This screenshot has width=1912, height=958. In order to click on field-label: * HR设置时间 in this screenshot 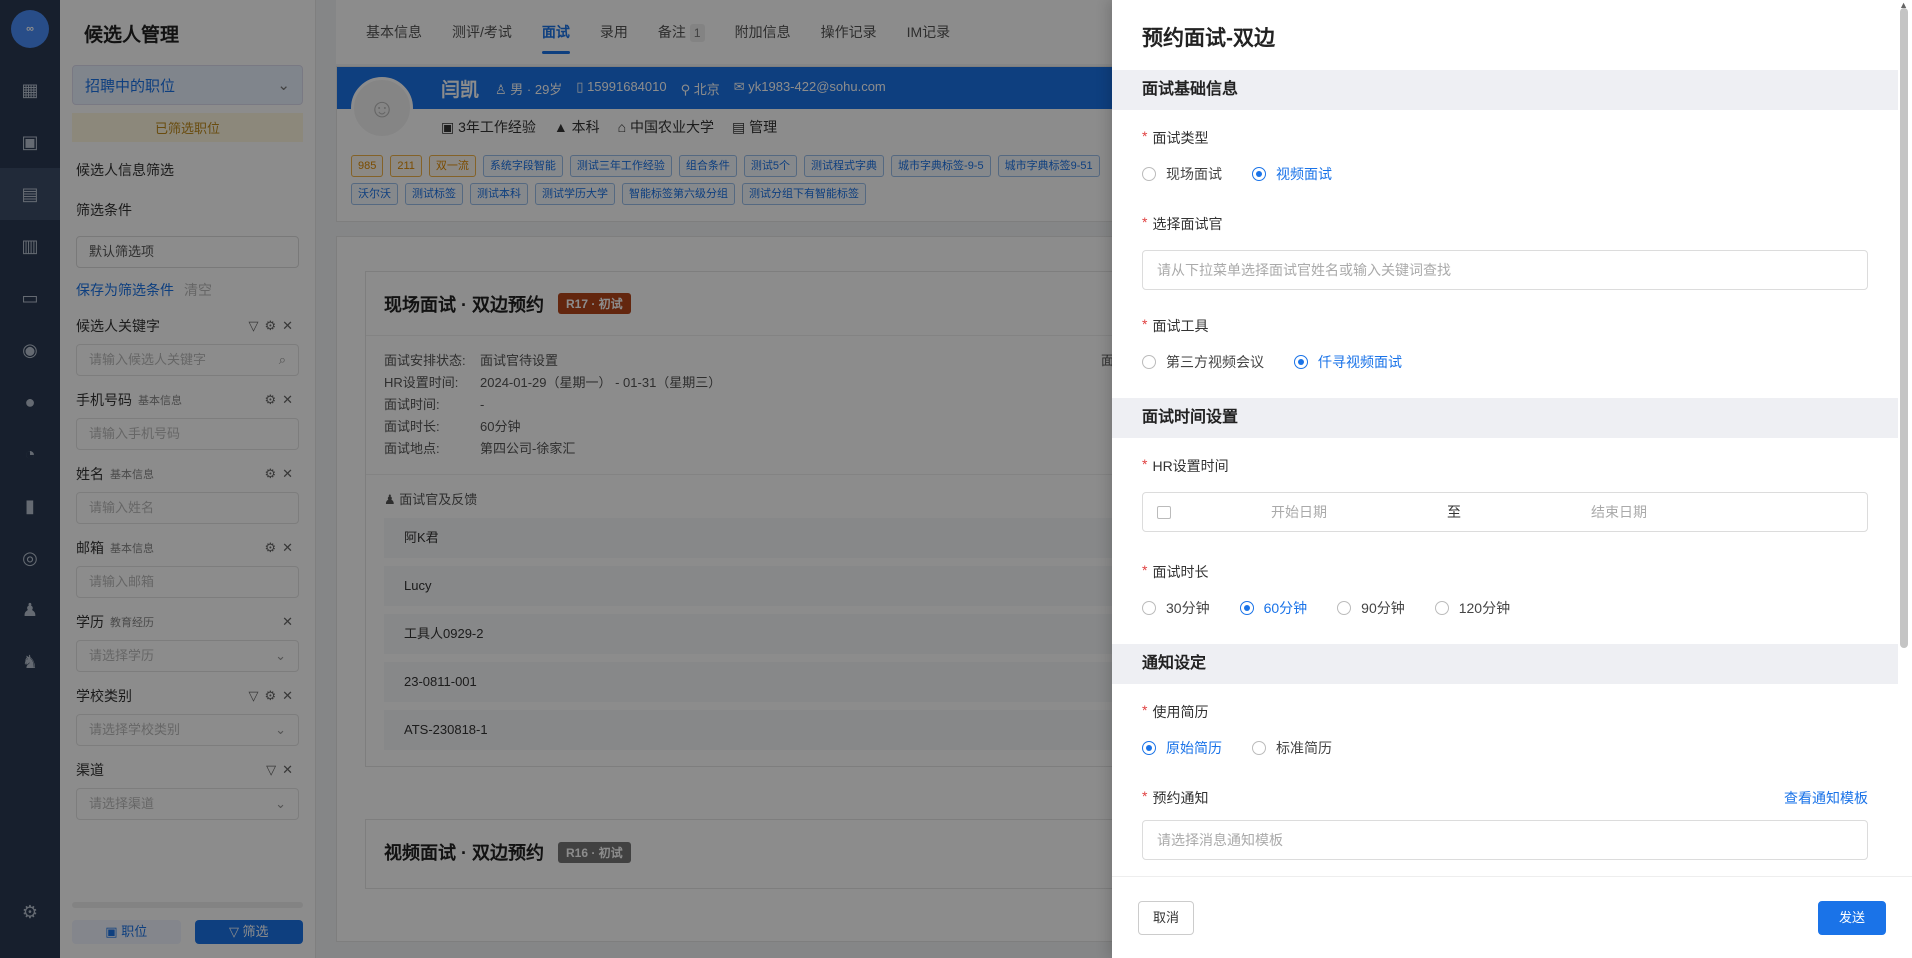, I will do `click(1505, 466)`.